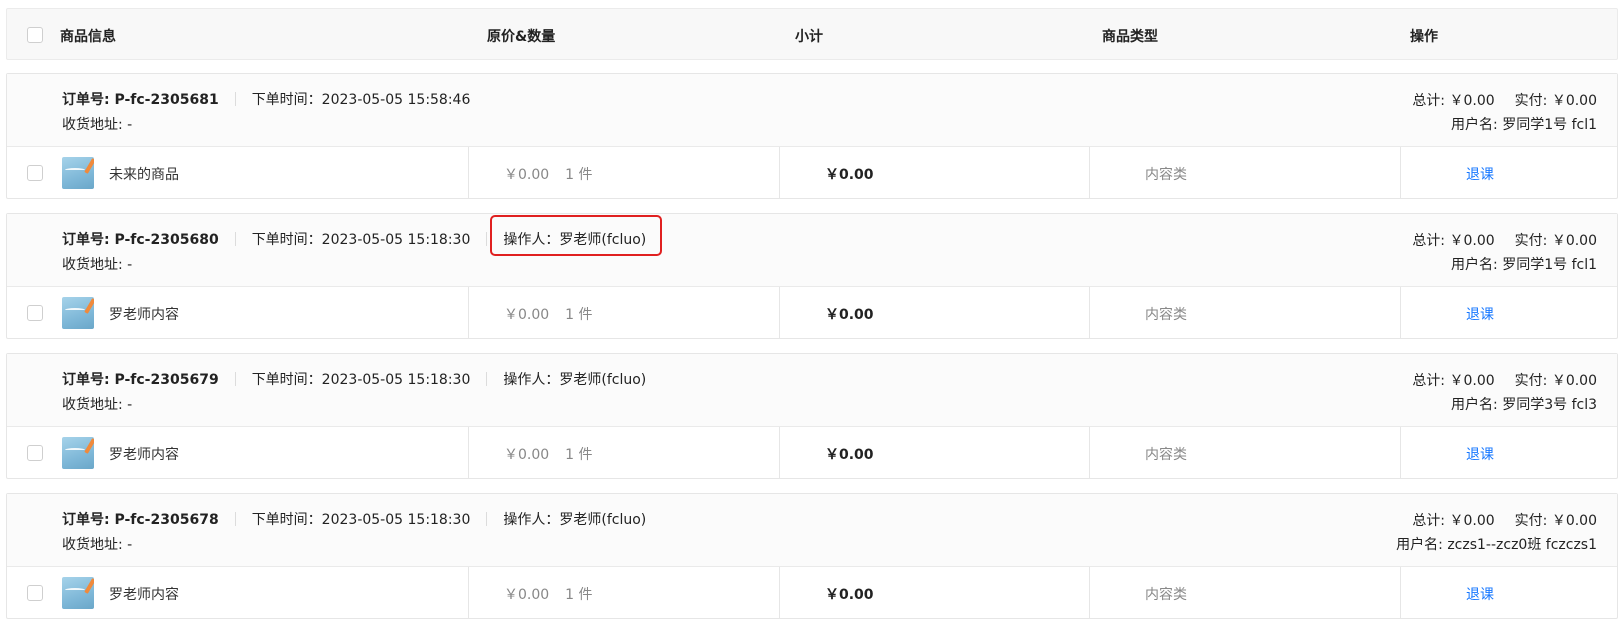 The image size is (1624, 627). What do you see at coordinates (1524, 405) in the screenshot?
I see `order-username: 用户名: 罗同学3号 fcl3` at bounding box center [1524, 405].